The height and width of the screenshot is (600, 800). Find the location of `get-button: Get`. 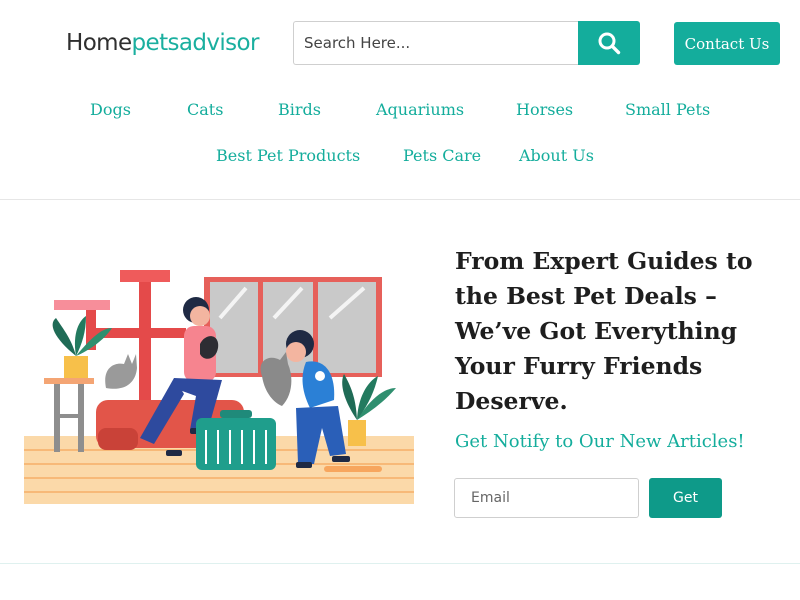

get-button: Get is located at coordinates (685, 498).